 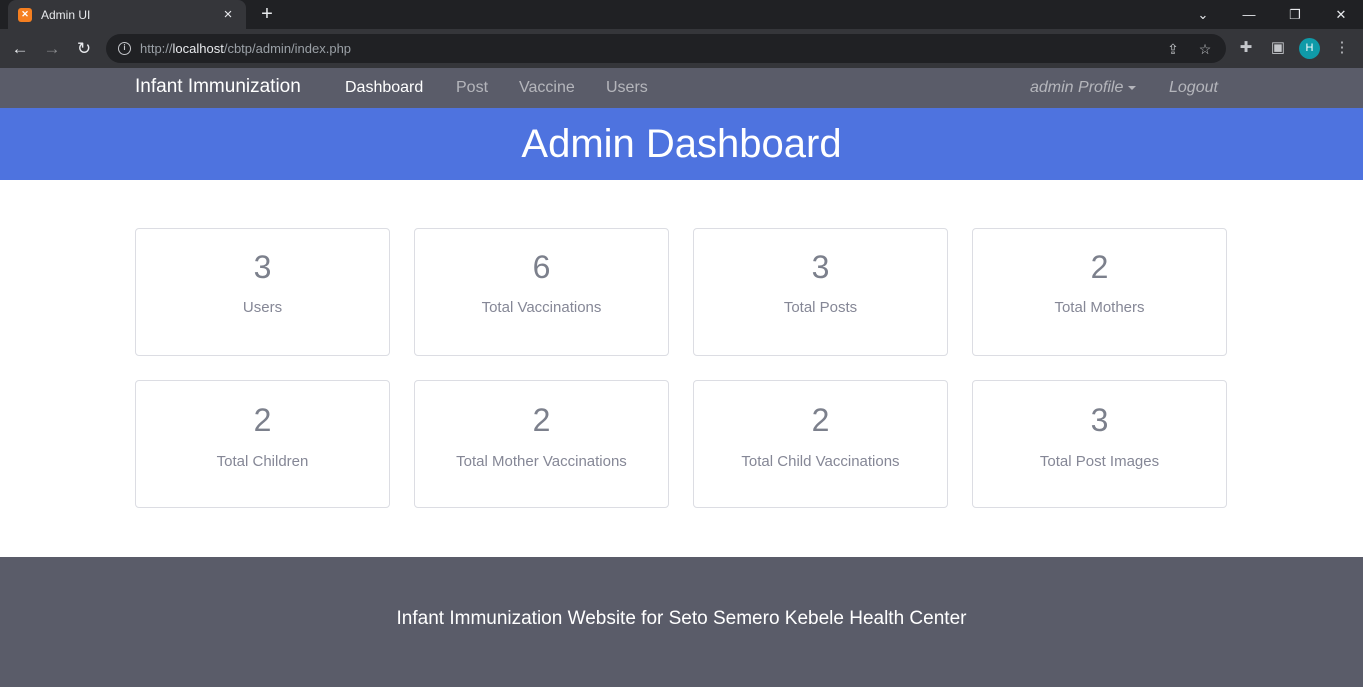 What do you see at coordinates (1249, 14) in the screenshot?
I see `minimize-icon: —` at bounding box center [1249, 14].